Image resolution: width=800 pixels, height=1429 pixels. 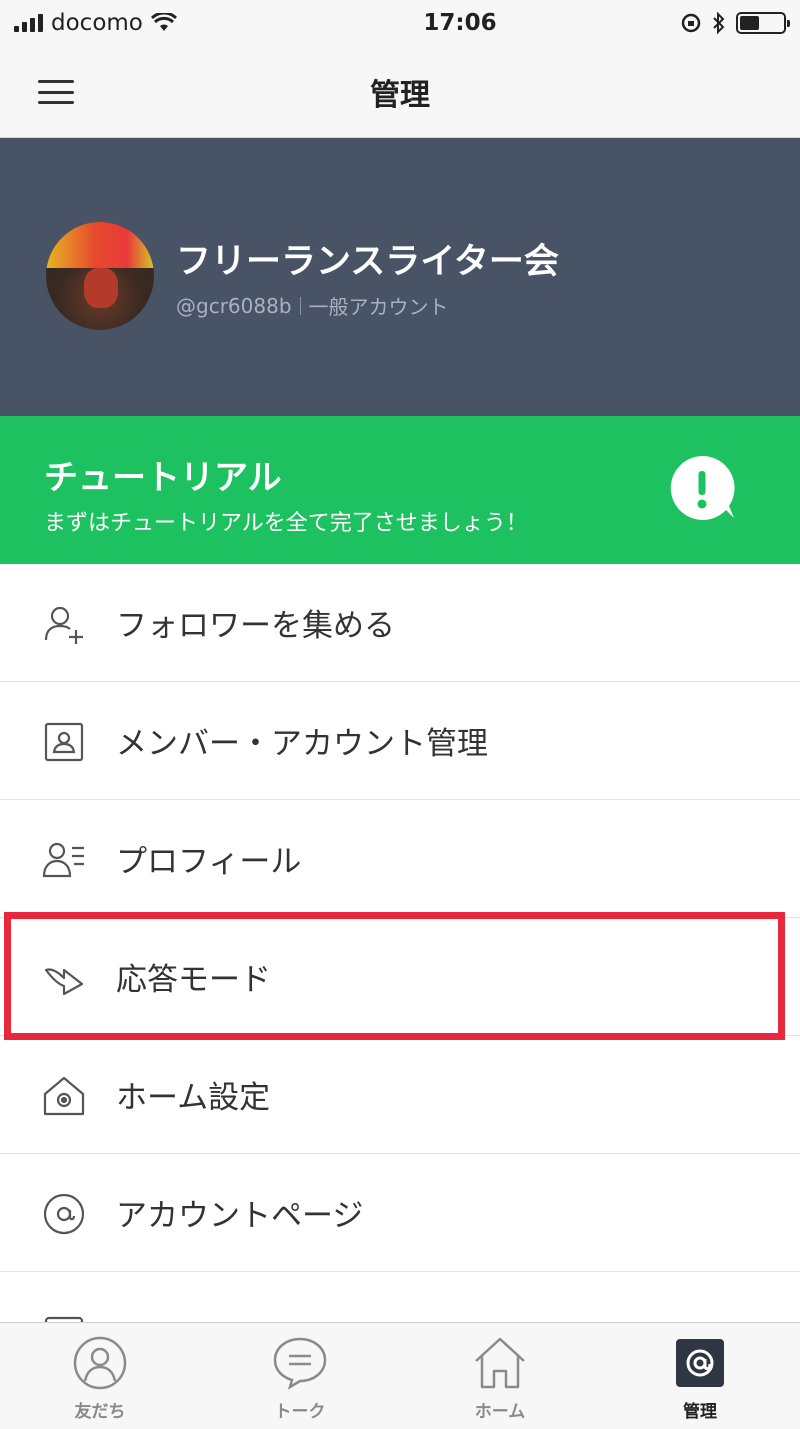 I want to click on status-right, so click(x=718, y=23).